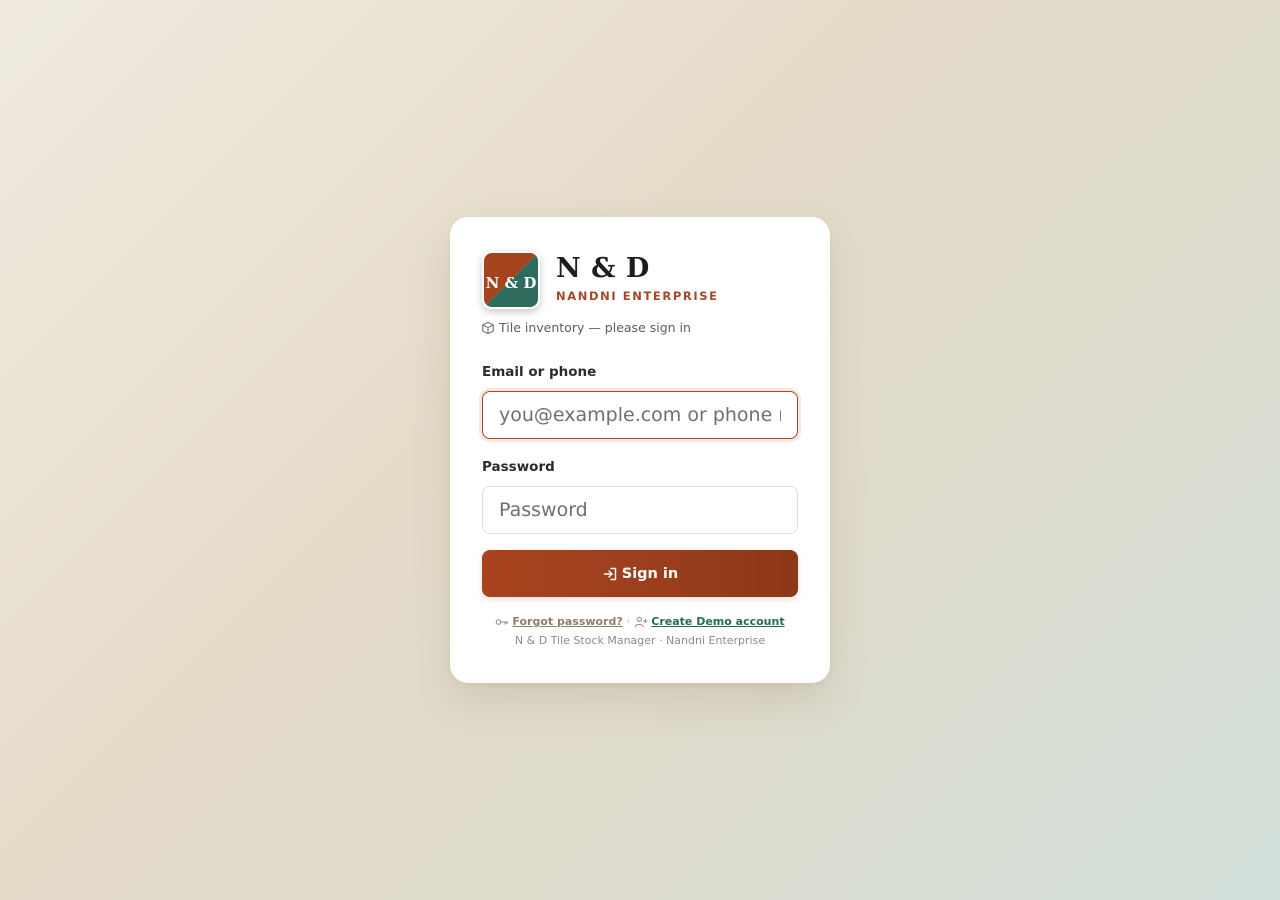 Image resolution: width=1280 pixels, height=900 pixels. I want to click on create-demo-account-link: Create Demo account, so click(717, 621).